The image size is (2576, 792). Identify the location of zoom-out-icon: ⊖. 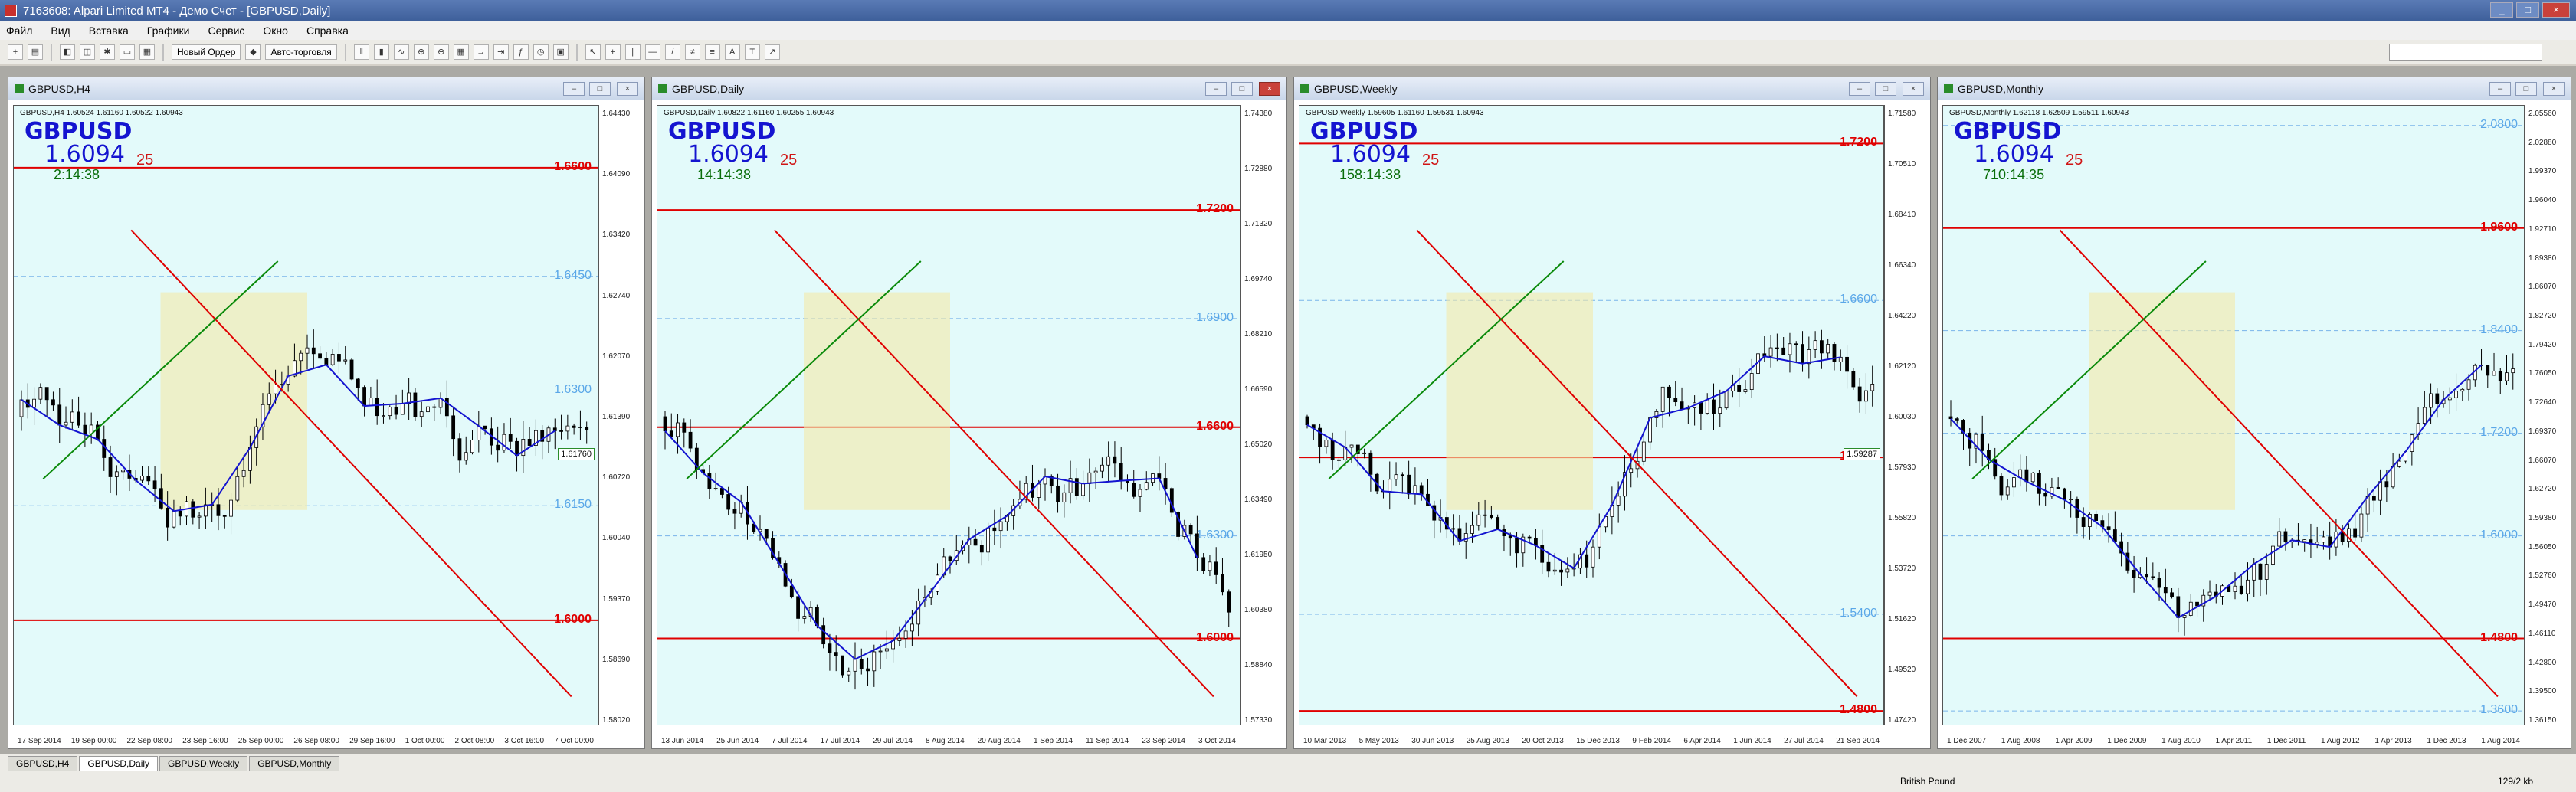
(441, 52).